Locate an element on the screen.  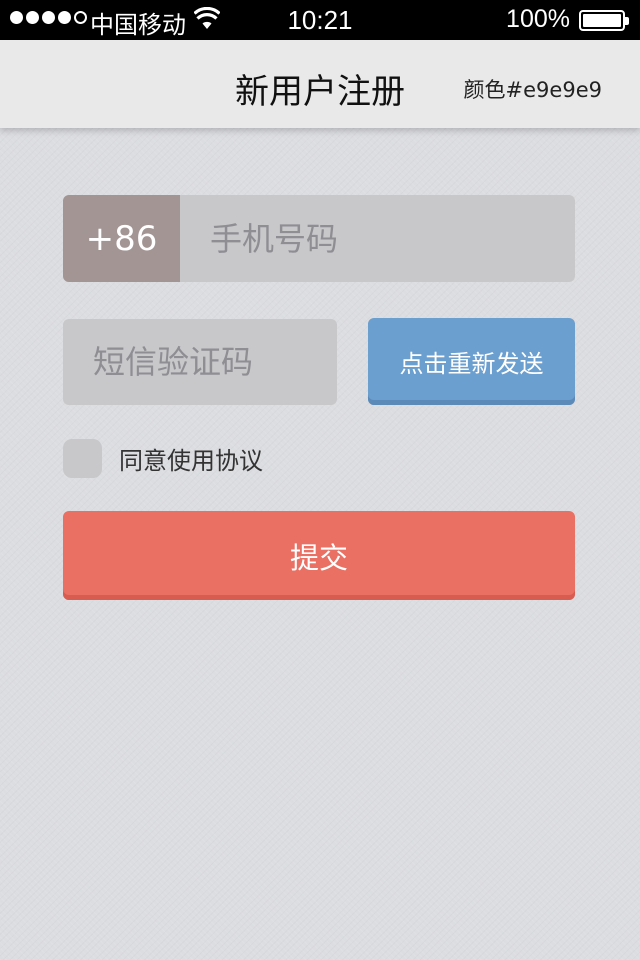
navigation-bar: 新用户注册 颜色#e9e9e9 is located at coordinates (320, 84).